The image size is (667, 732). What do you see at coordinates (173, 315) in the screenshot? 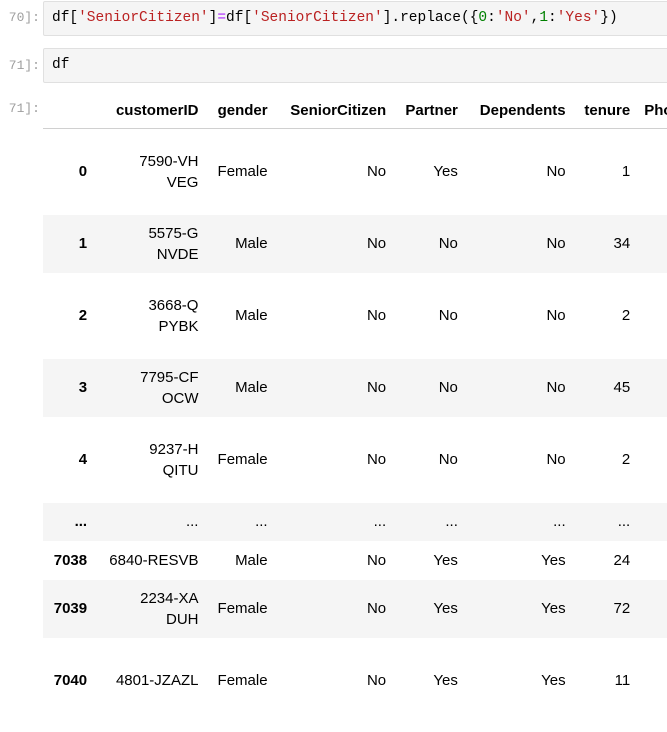
I see `customer-id: 3668-QPYBK` at bounding box center [173, 315].